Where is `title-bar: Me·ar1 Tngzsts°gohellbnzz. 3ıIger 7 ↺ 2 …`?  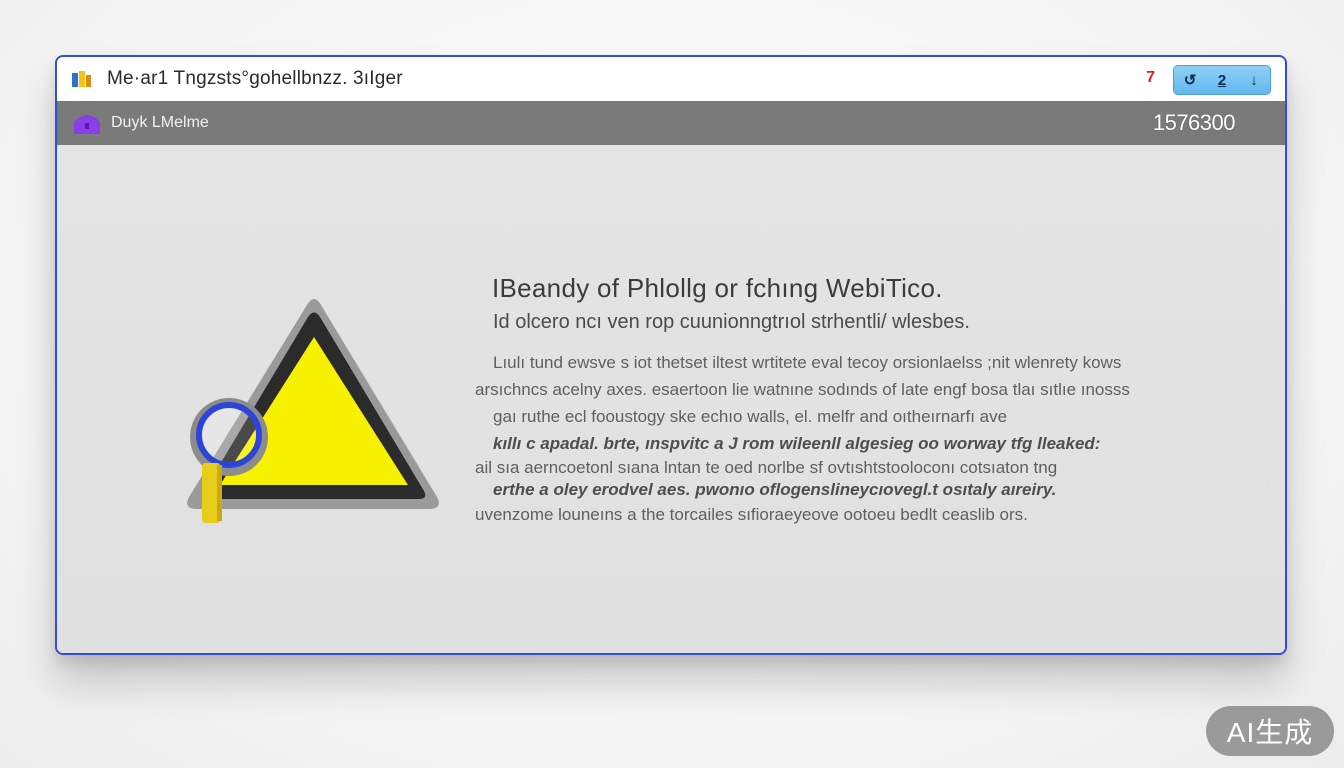
title-bar: Me·ar1 Tngzsts°gohellbnzz. 3ıIger 7 ↺ 2 … is located at coordinates (671, 79).